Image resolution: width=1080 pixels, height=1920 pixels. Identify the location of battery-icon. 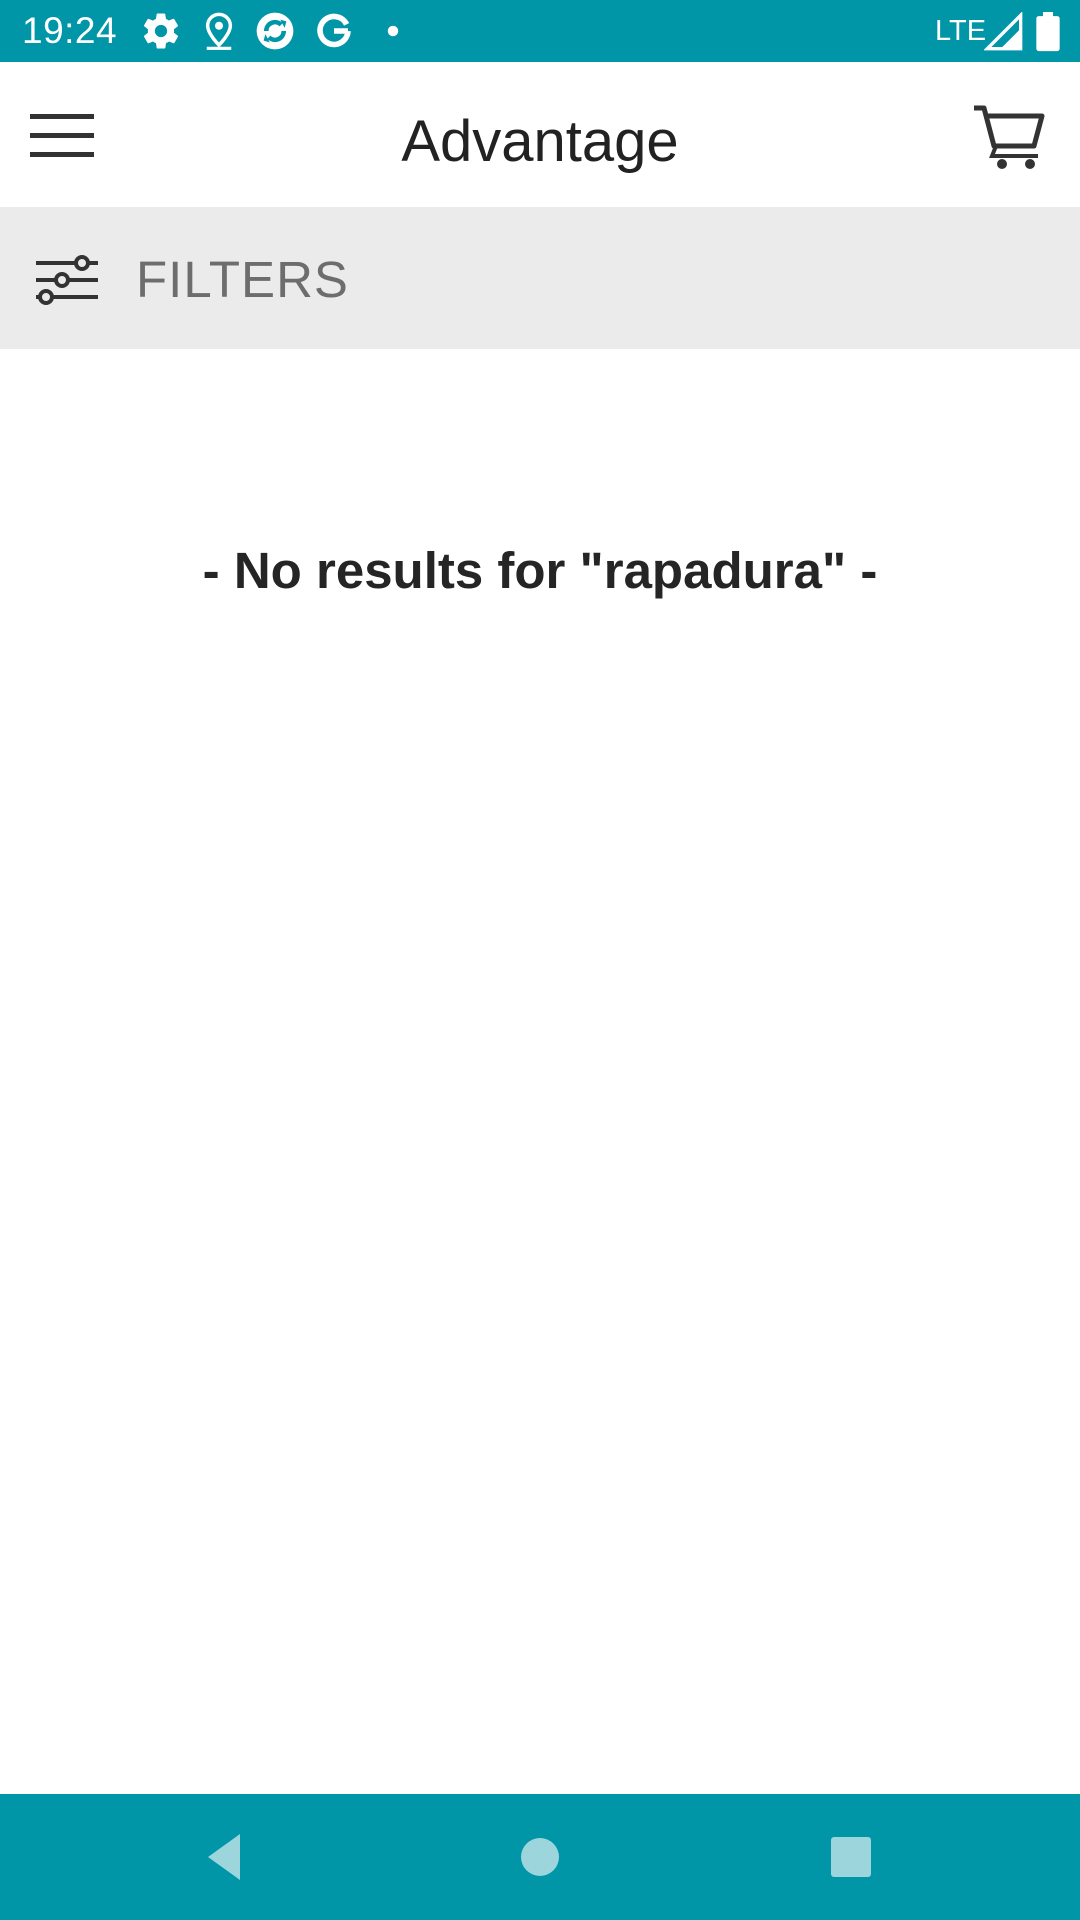
(1048, 32).